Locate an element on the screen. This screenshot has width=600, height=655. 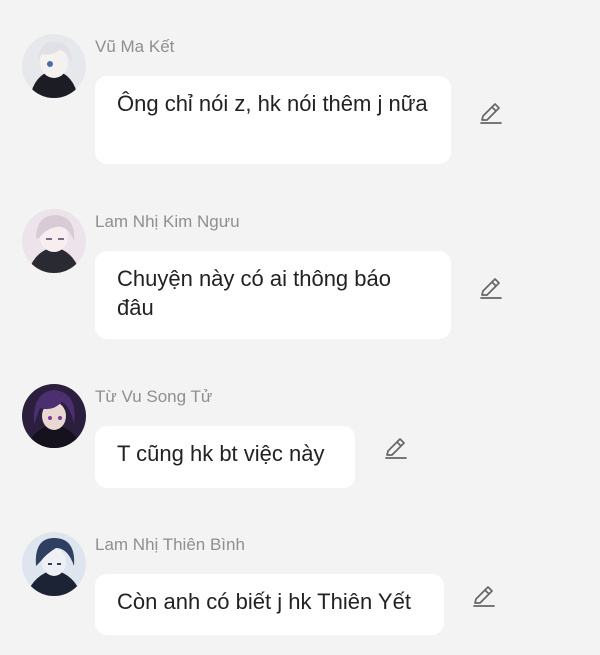
message-text: Ông chỉ nói z, hk nói thêm j nữa is located at coordinates (272, 103).